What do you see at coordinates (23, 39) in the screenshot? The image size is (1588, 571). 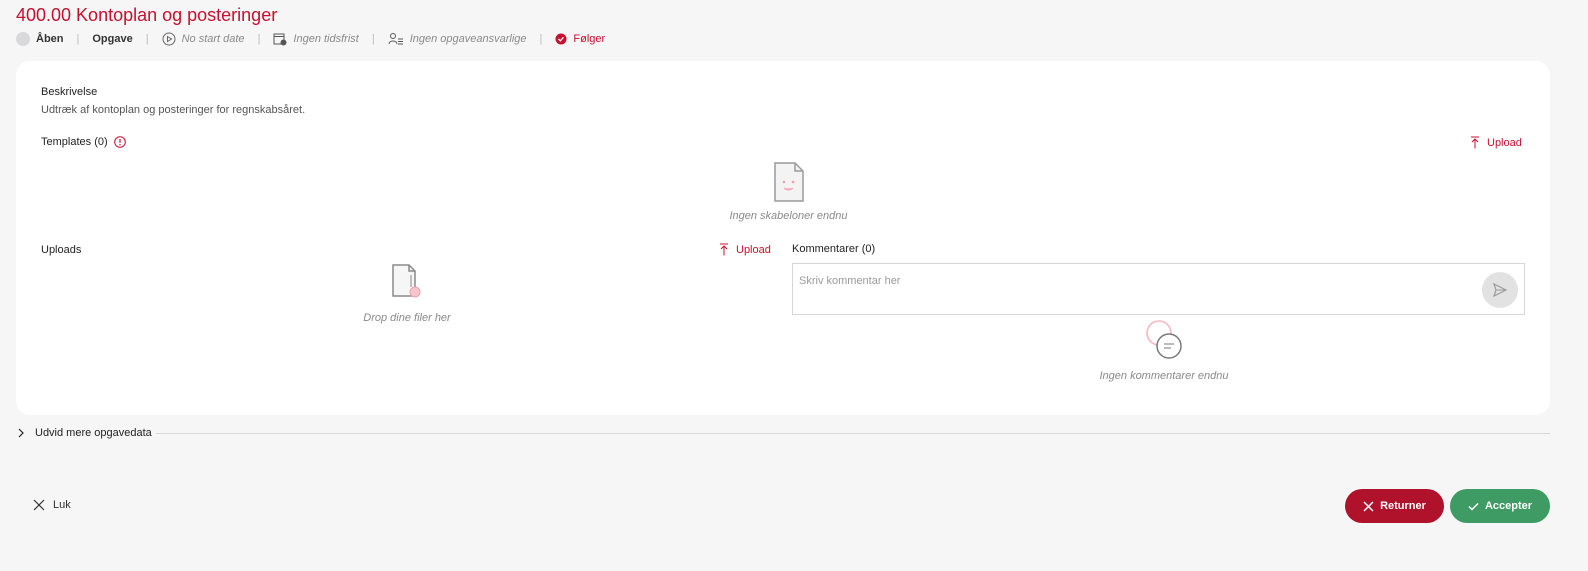 I see `status-dot-icon` at bounding box center [23, 39].